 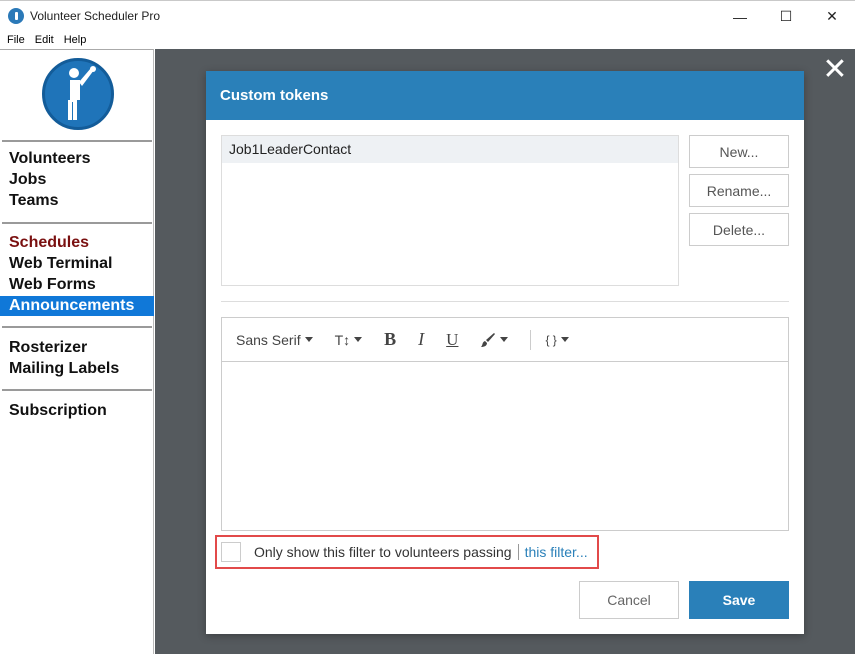 I want to click on save-button: Save, so click(x=739, y=600).